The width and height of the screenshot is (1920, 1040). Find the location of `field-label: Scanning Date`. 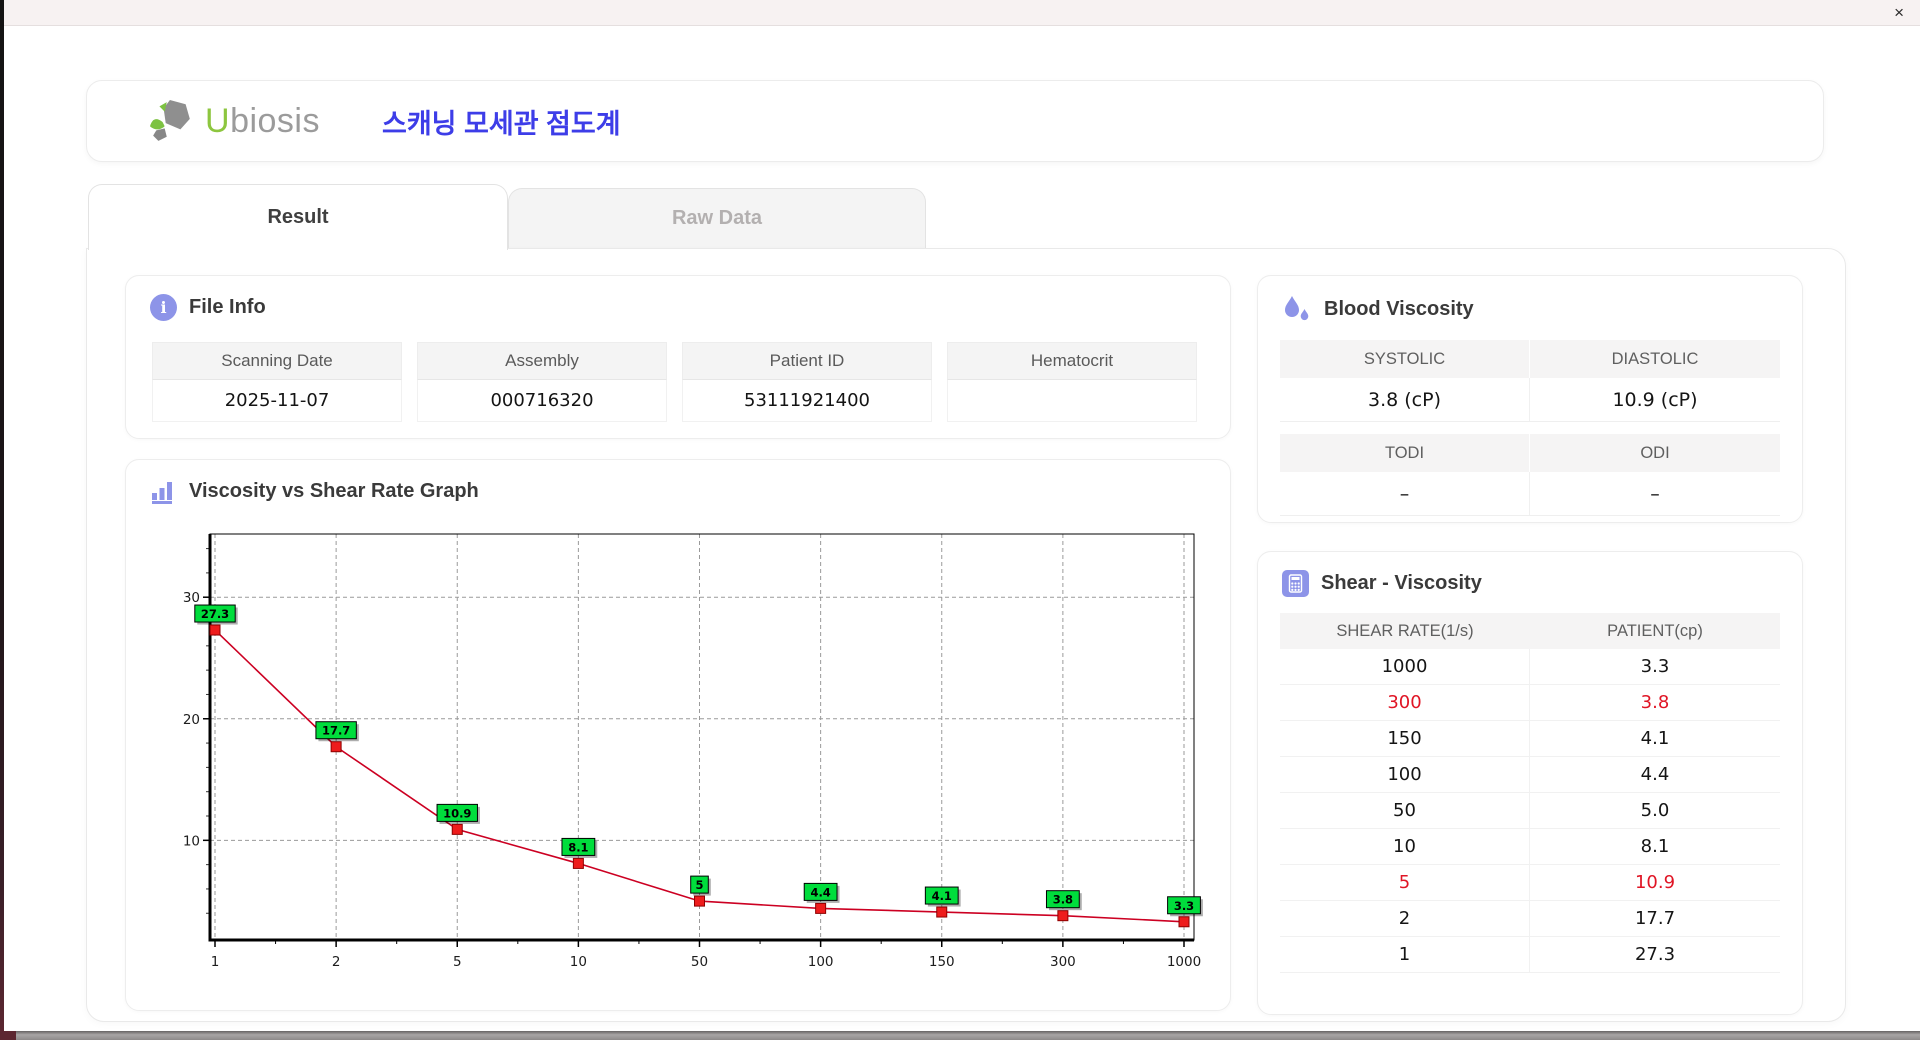

field-label: Scanning Date is located at coordinates (277, 361).